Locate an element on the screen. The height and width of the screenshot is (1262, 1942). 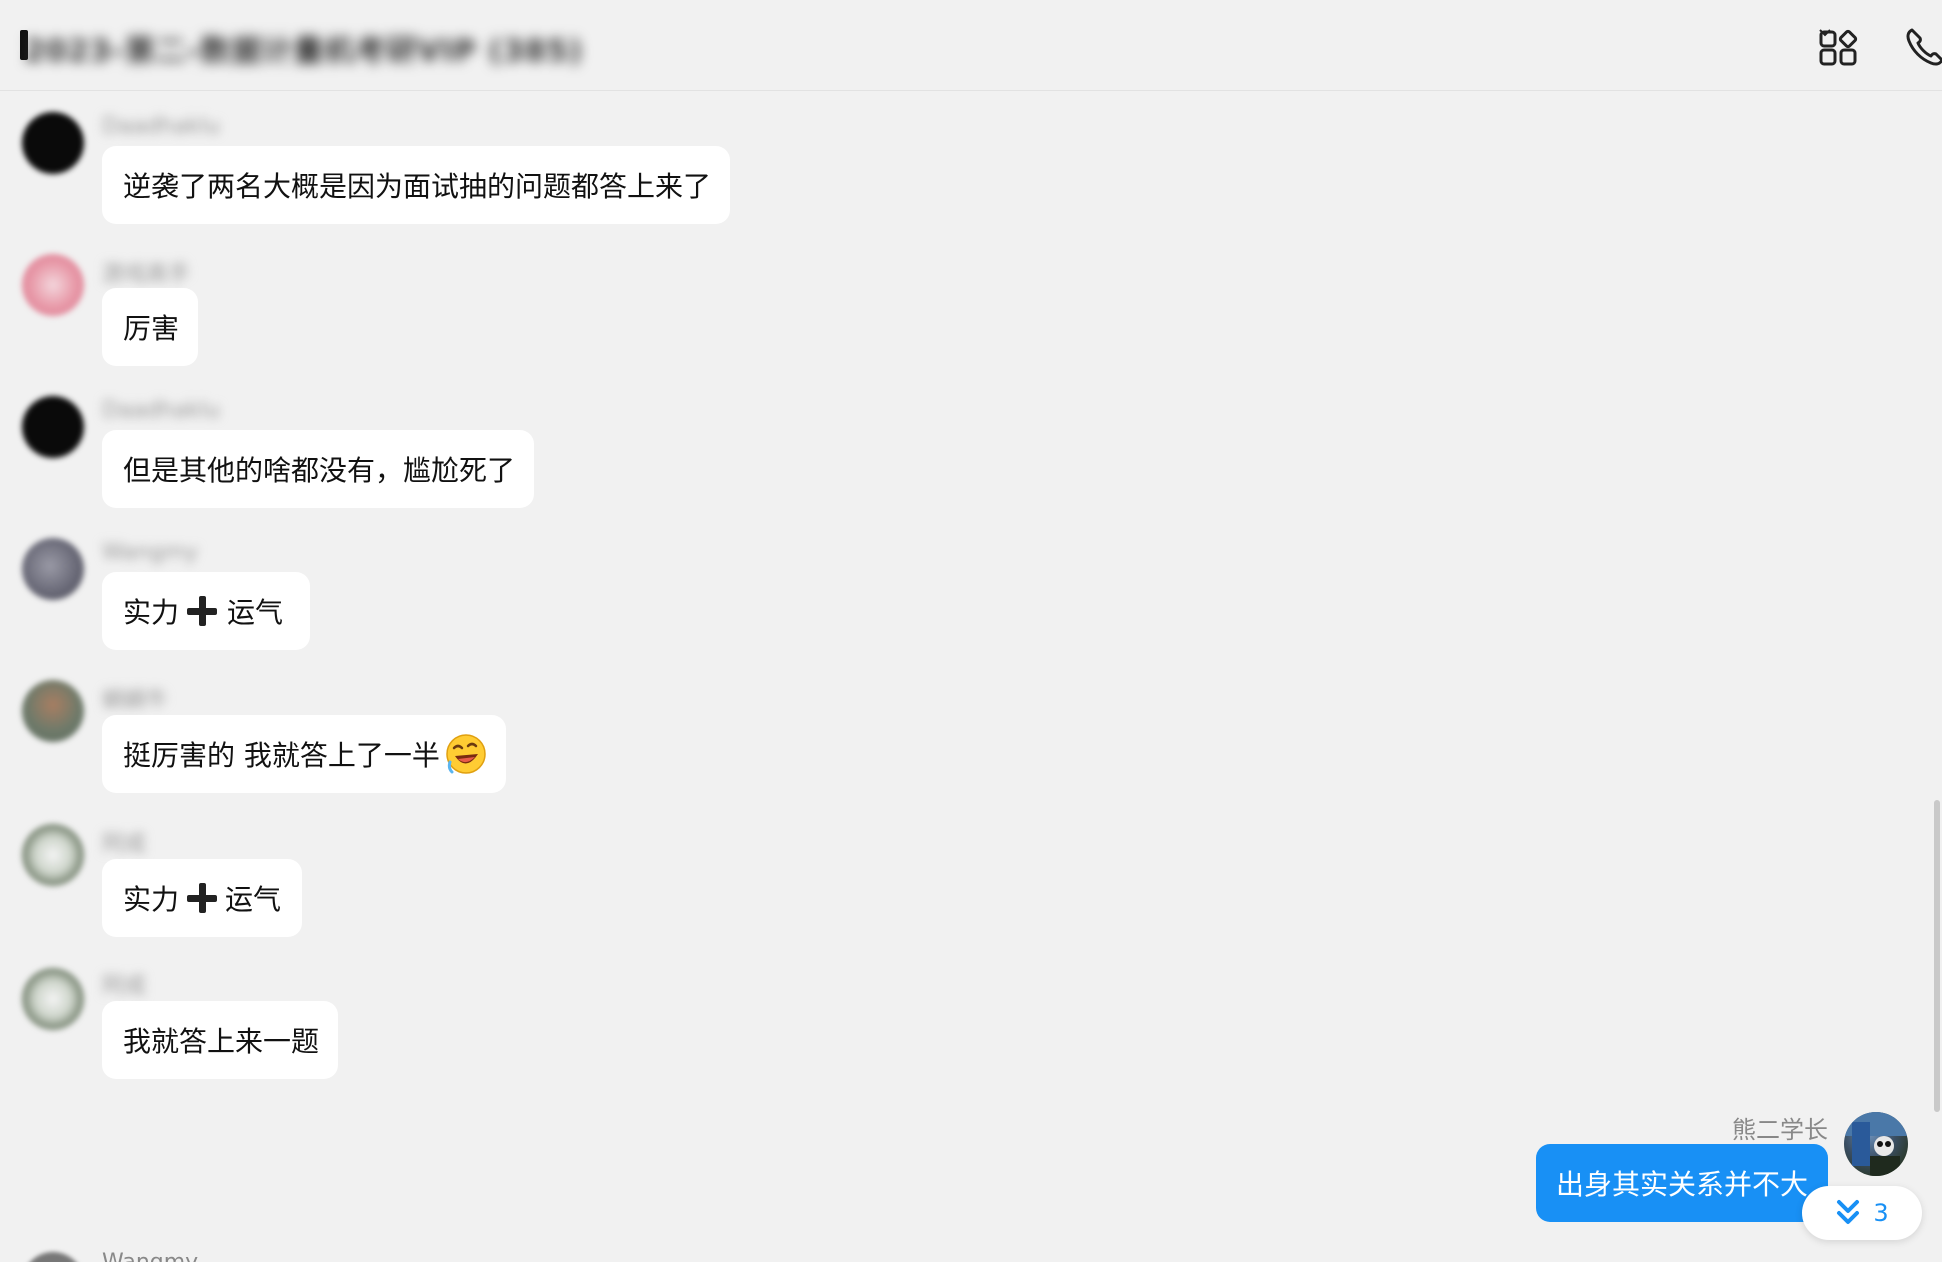
message-bubble: 逆袭了两名大概是因为面试抽的问题都答上来了 is located at coordinates (416, 185).